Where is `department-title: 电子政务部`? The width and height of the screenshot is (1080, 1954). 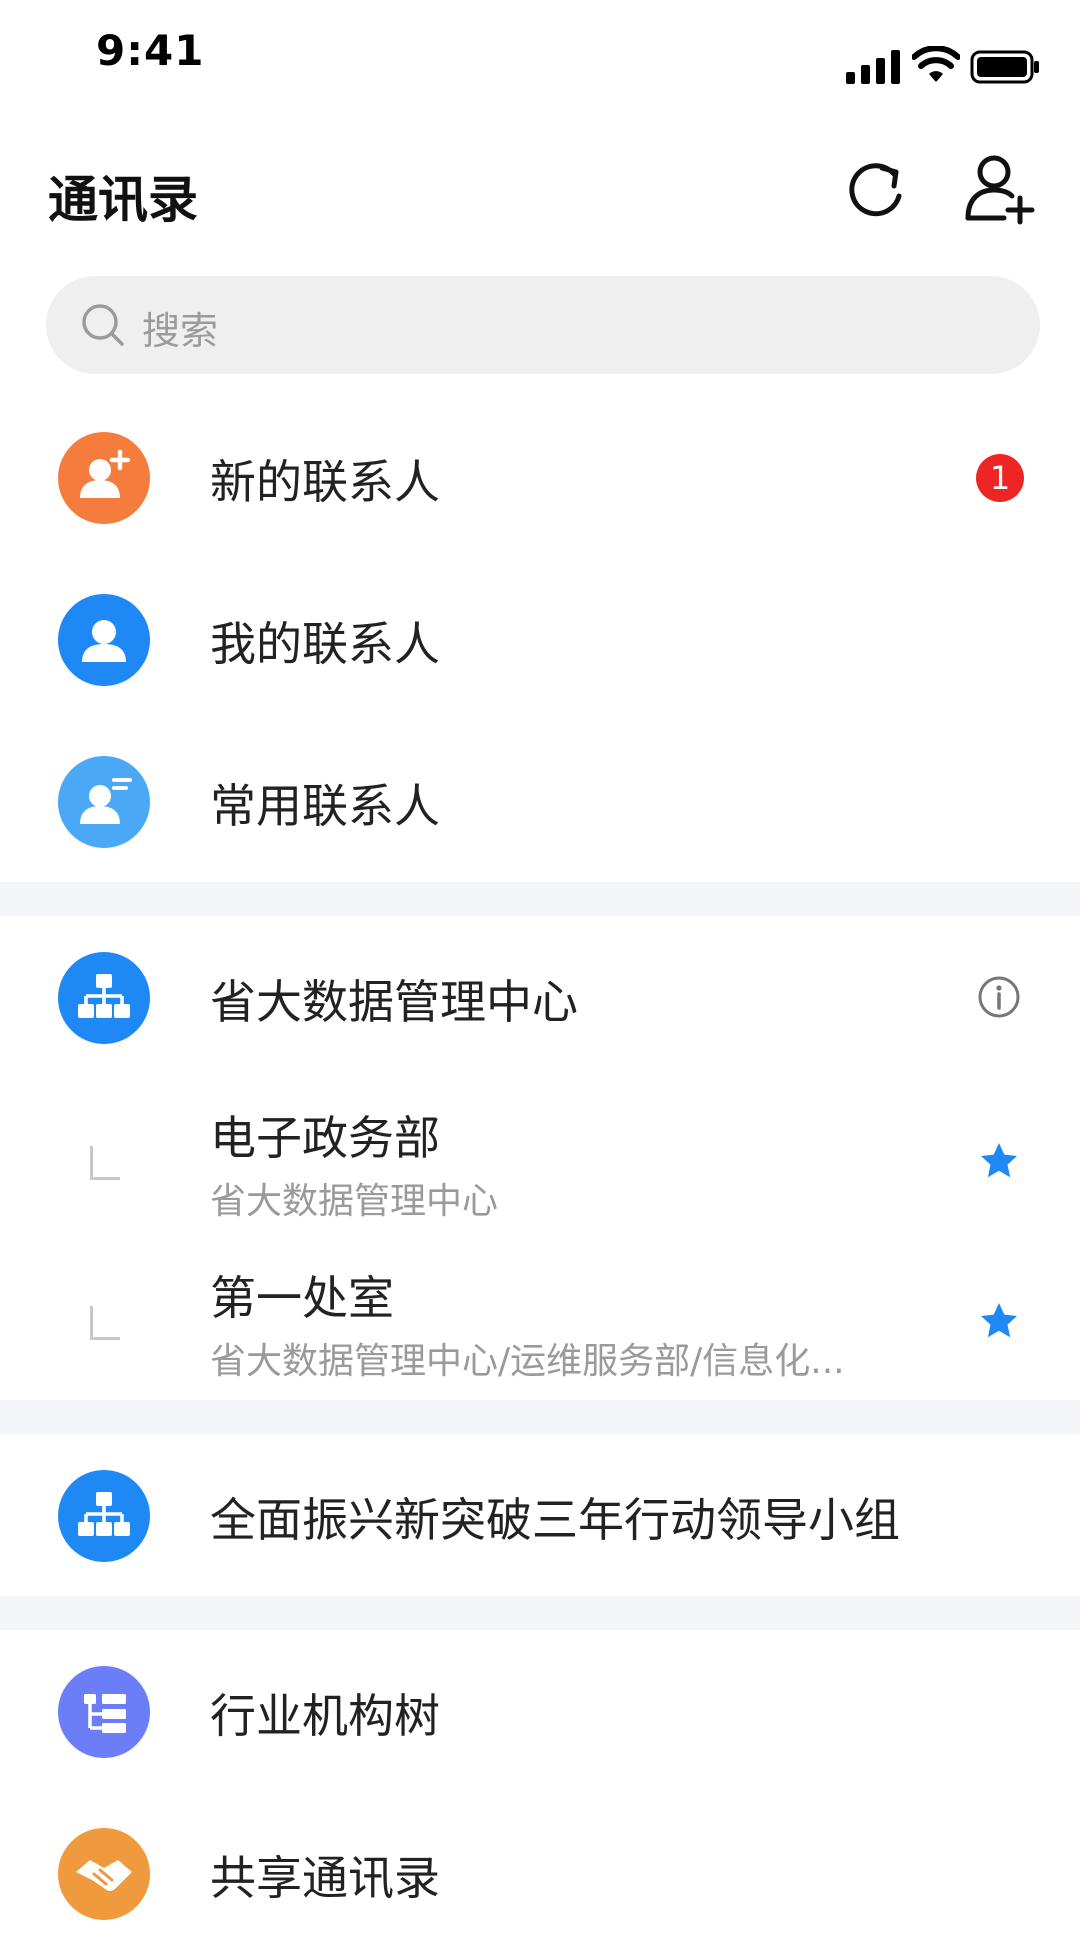 department-title: 电子政务部 is located at coordinates (325, 1138).